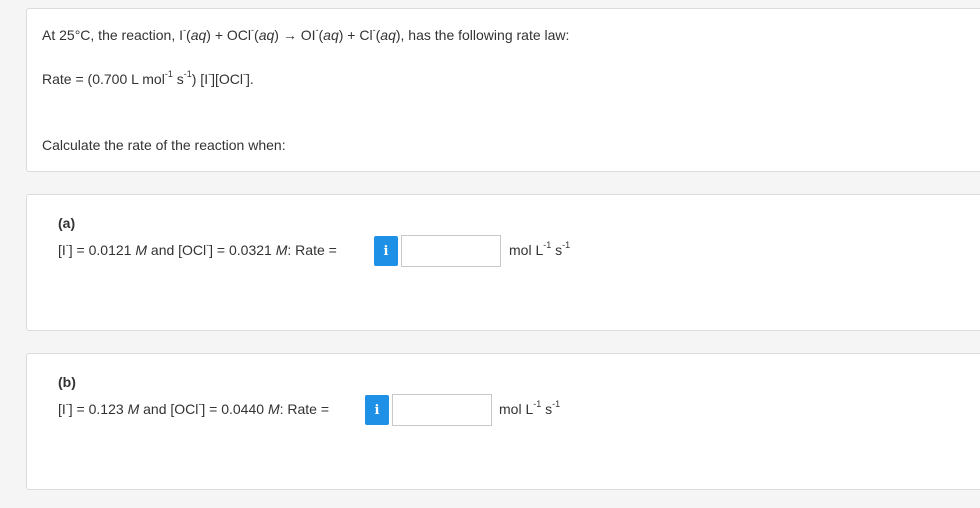  I want to click on rate-law: Rate = (0.700 L mol-1 s-1) [I-][OCl-]., so click(148, 78).